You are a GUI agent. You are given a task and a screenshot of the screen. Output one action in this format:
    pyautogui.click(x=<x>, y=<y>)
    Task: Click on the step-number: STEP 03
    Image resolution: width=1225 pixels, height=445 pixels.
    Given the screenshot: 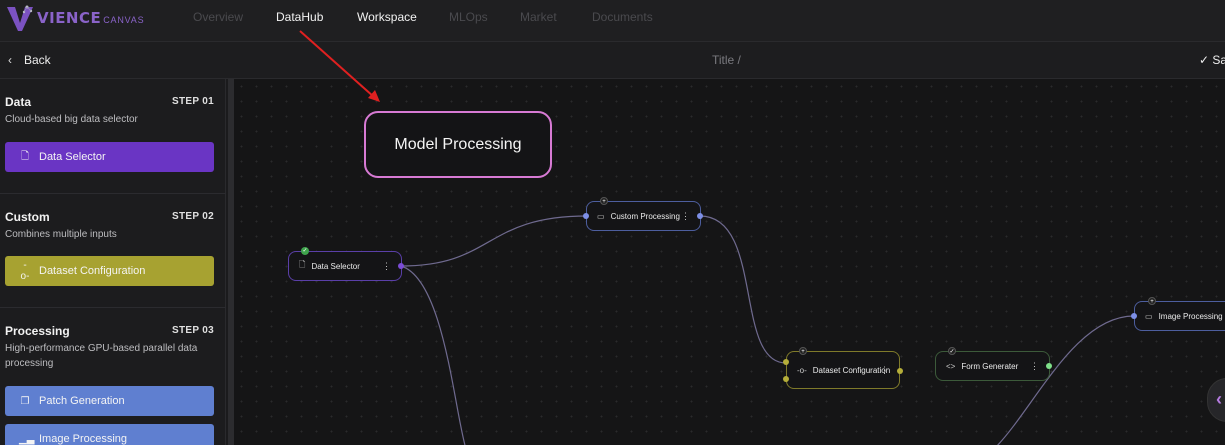 What is the action you would take?
    pyautogui.click(x=193, y=330)
    